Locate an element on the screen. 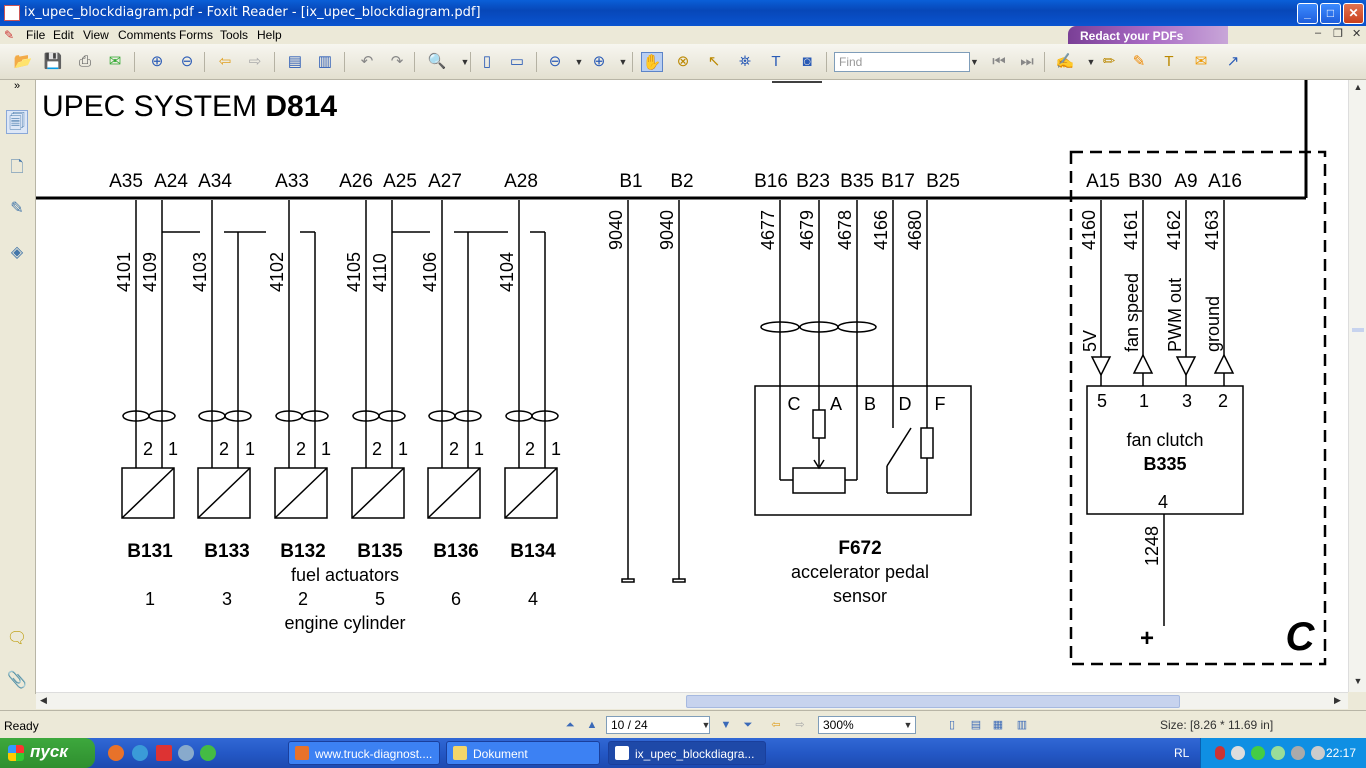 This screenshot has height=768, width=1366. forward-icon: ⇨ is located at coordinates (255, 62).